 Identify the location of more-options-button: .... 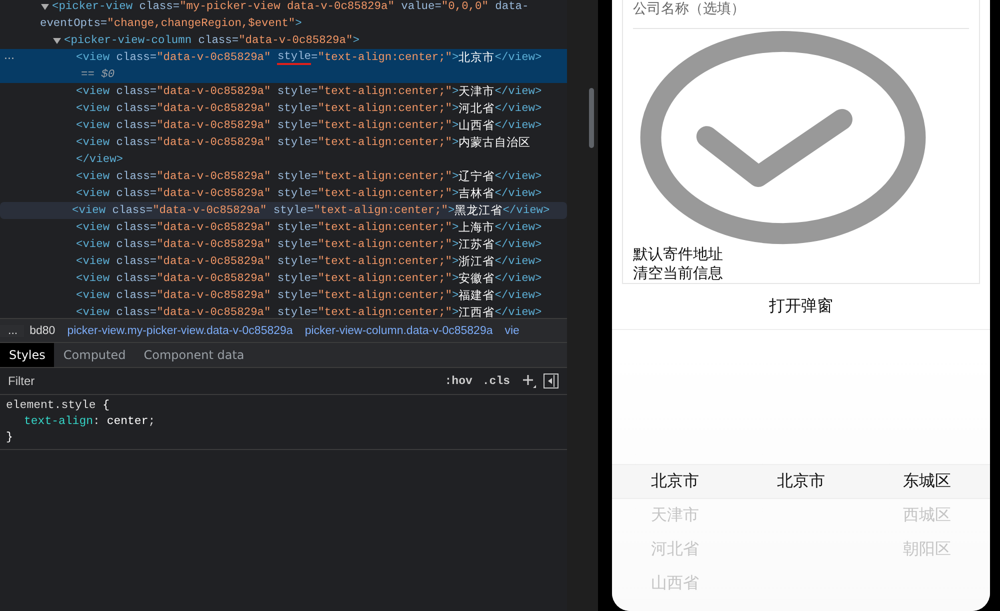
(9, 56).